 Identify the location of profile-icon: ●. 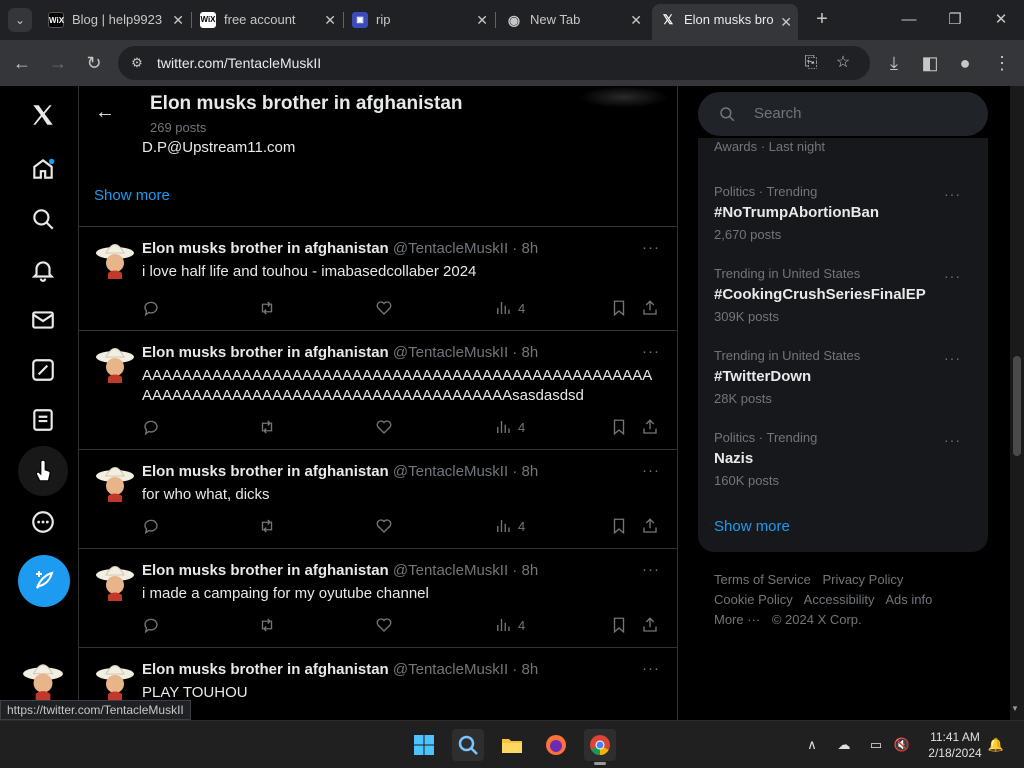
(965, 63).